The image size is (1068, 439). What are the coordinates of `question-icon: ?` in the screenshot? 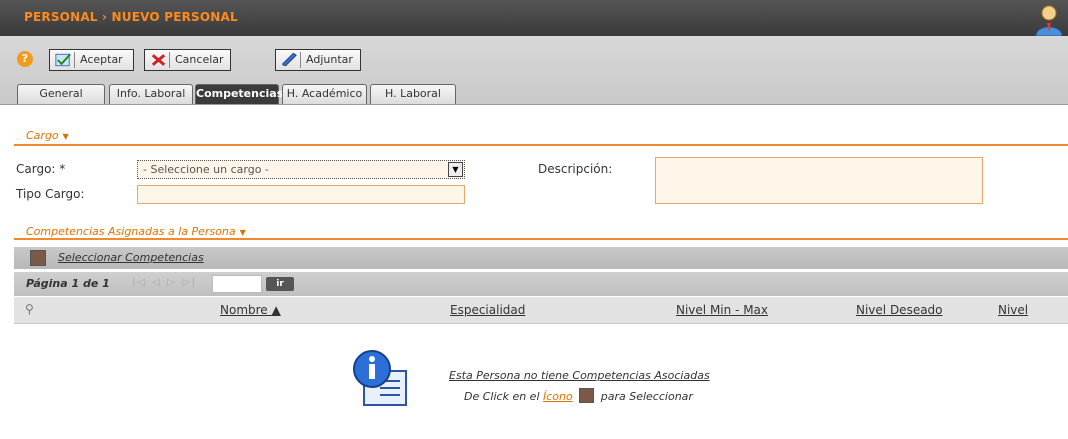 It's located at (25, 59).